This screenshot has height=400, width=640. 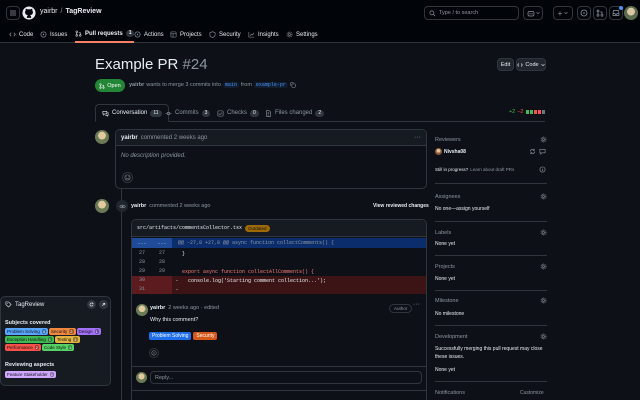 What do you see at coordinates (438, 151) in the screenshot?
I see `reviewer-avatar` at bounding box center [438, 151].